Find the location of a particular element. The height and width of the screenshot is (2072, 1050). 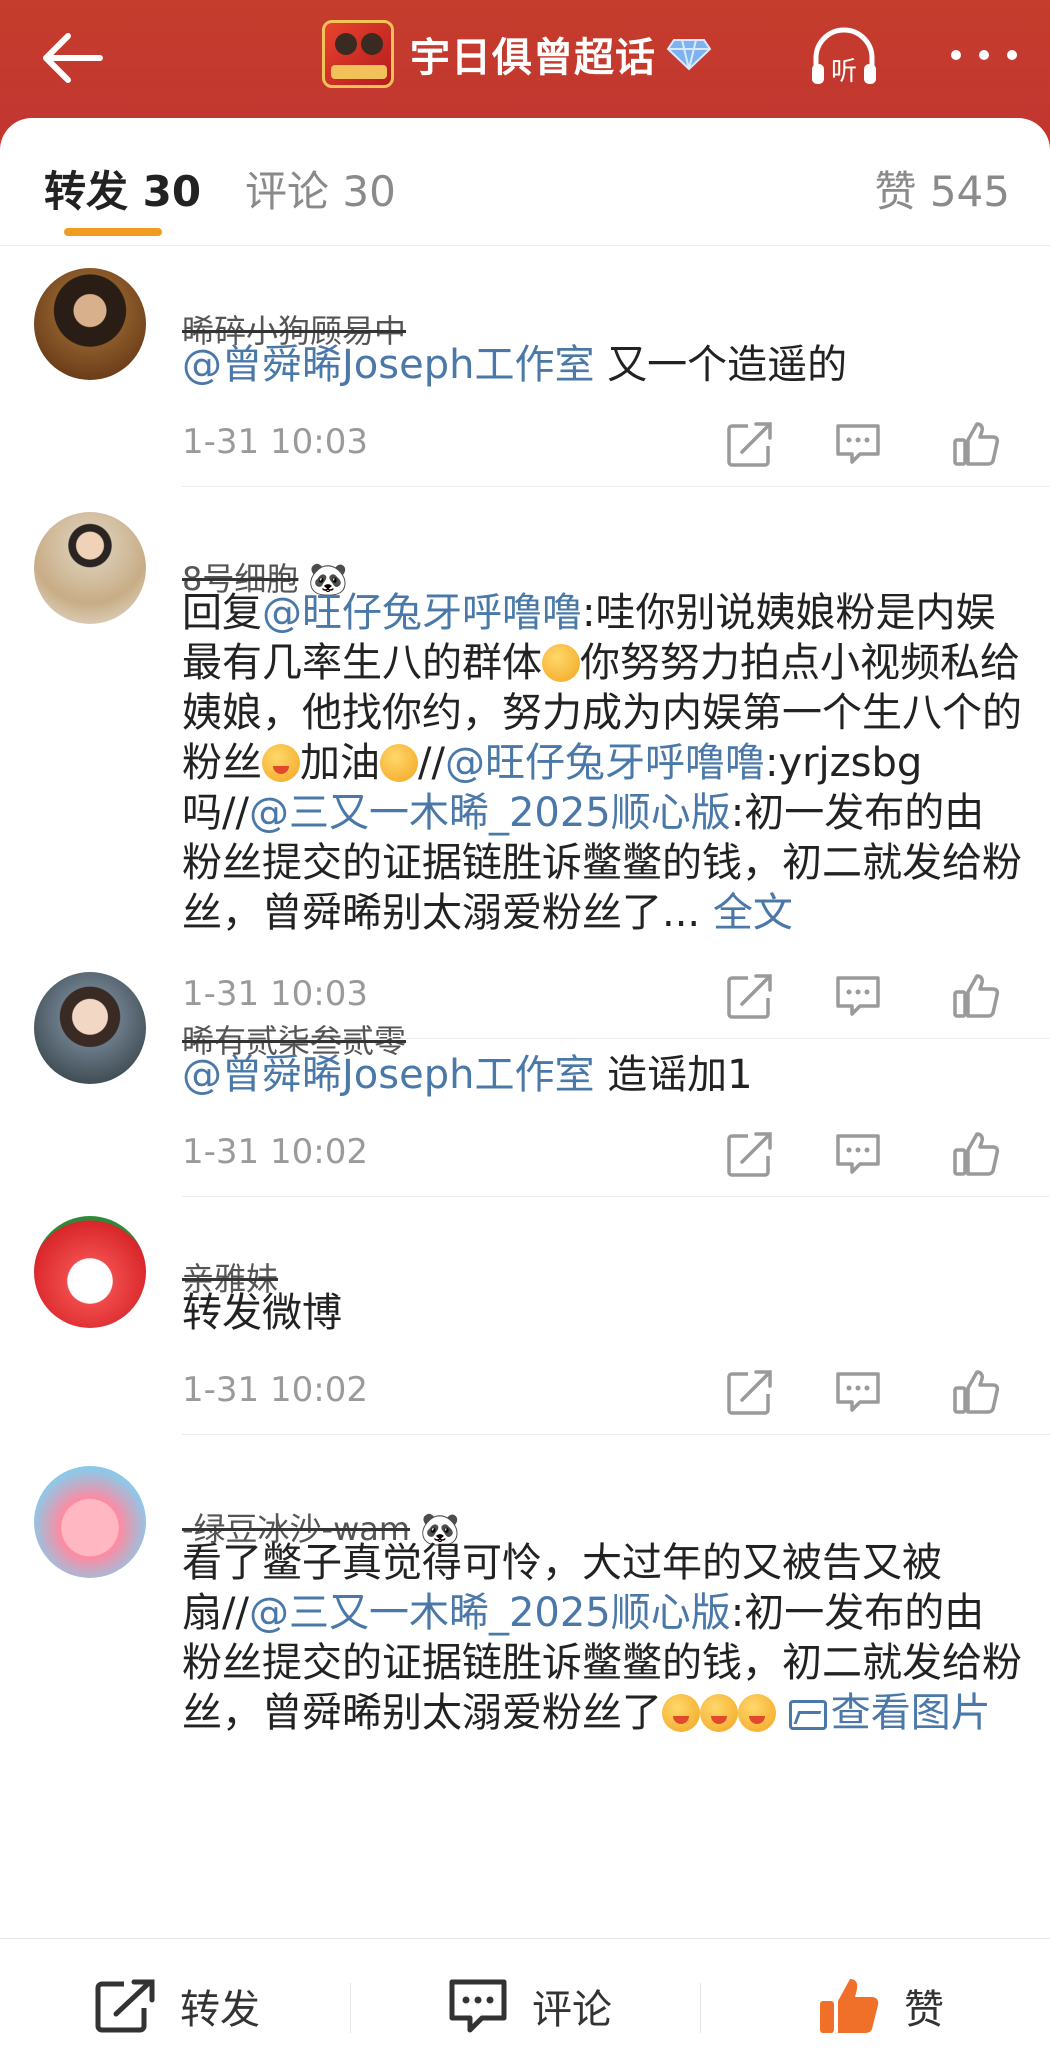

bottom-like-label: 赞 is located at coordinates (924, 2010).